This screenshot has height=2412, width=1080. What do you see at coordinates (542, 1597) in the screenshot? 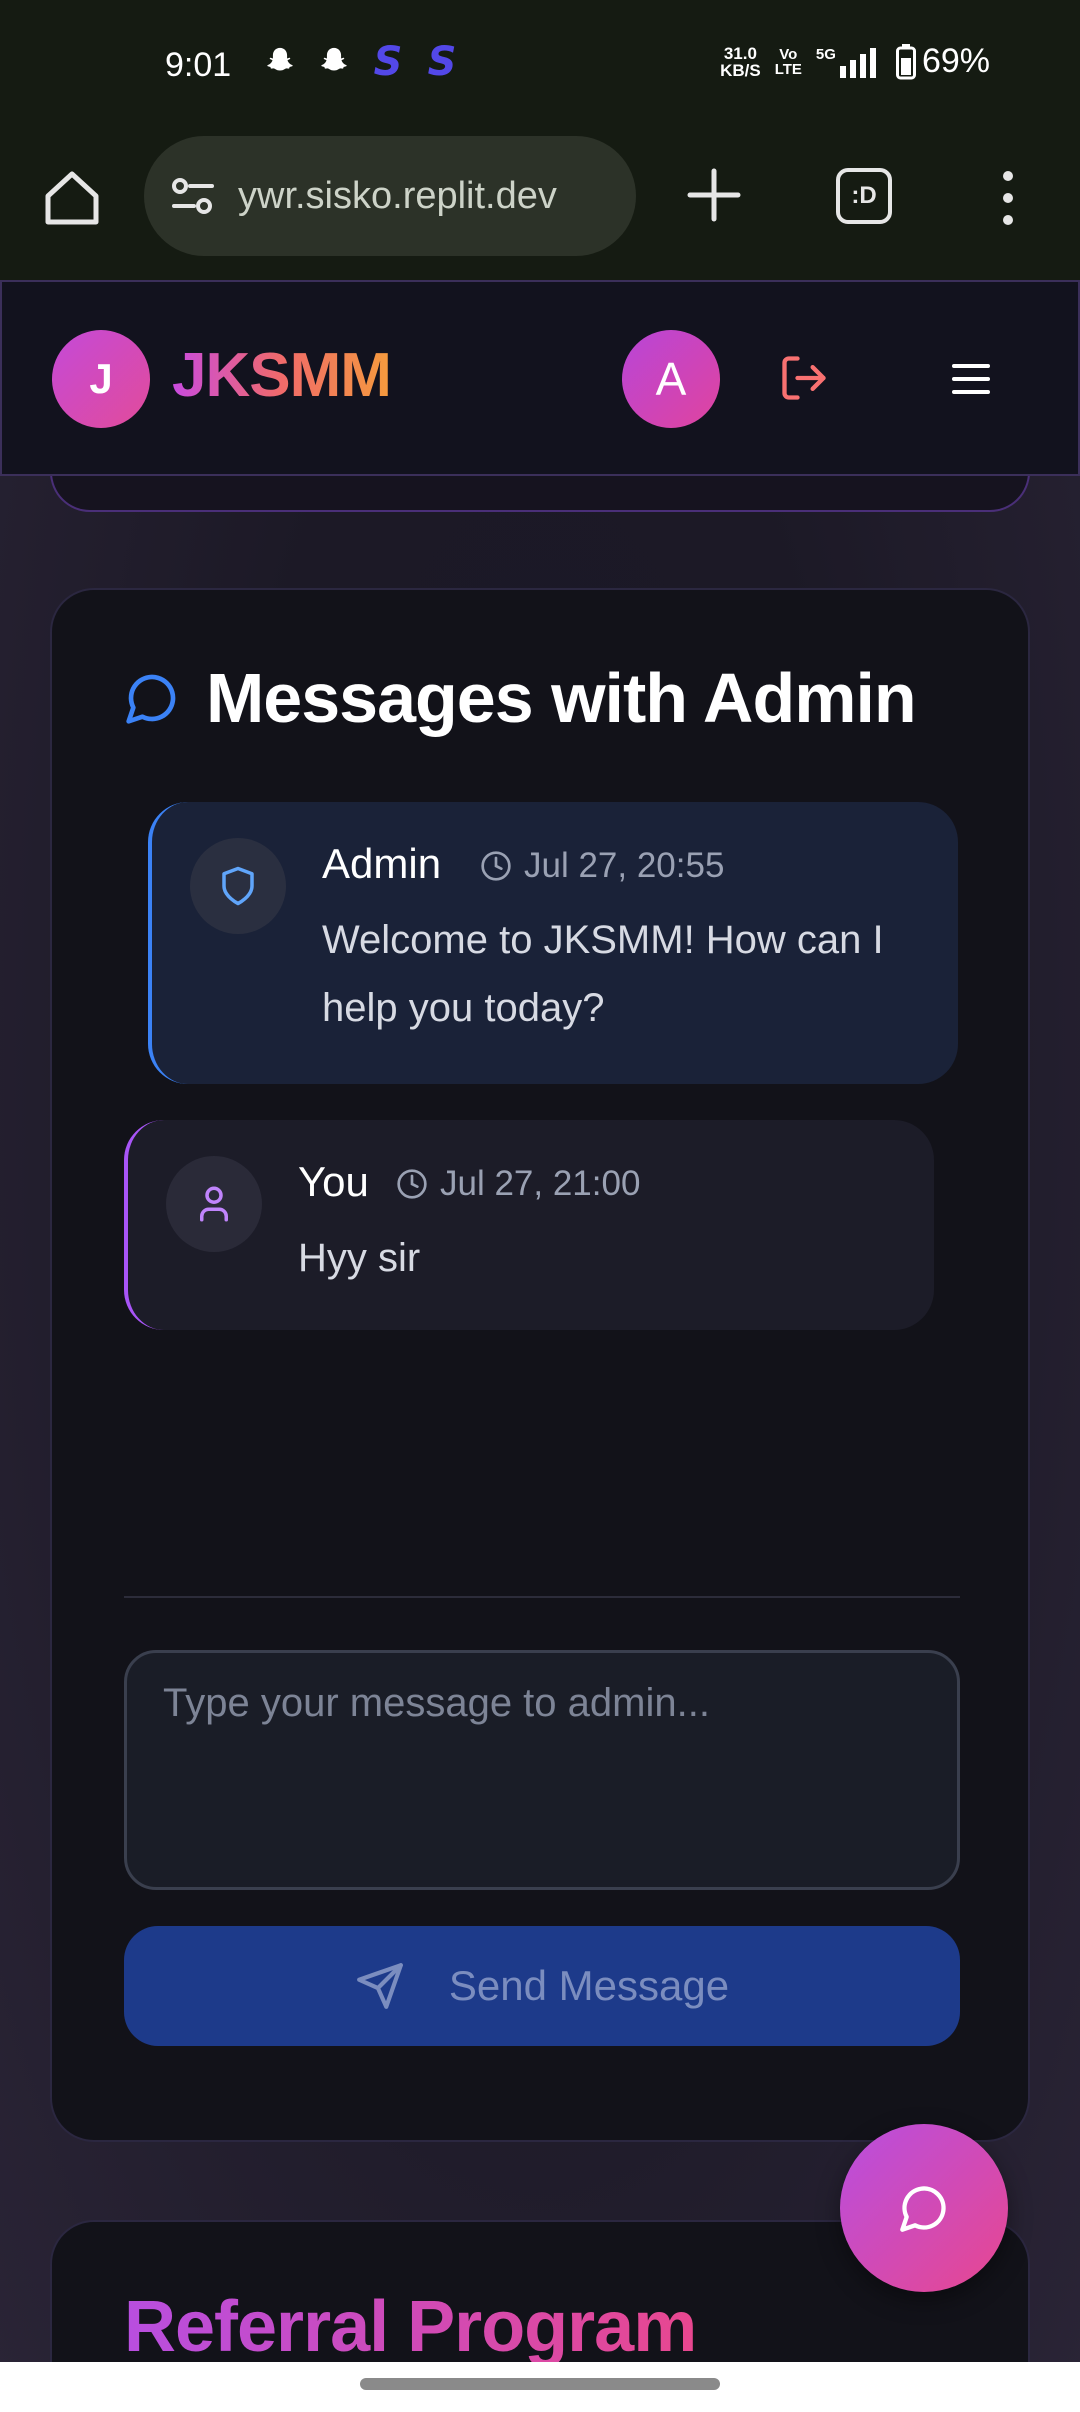
I see `divider` at bounding box center [542, 1597].